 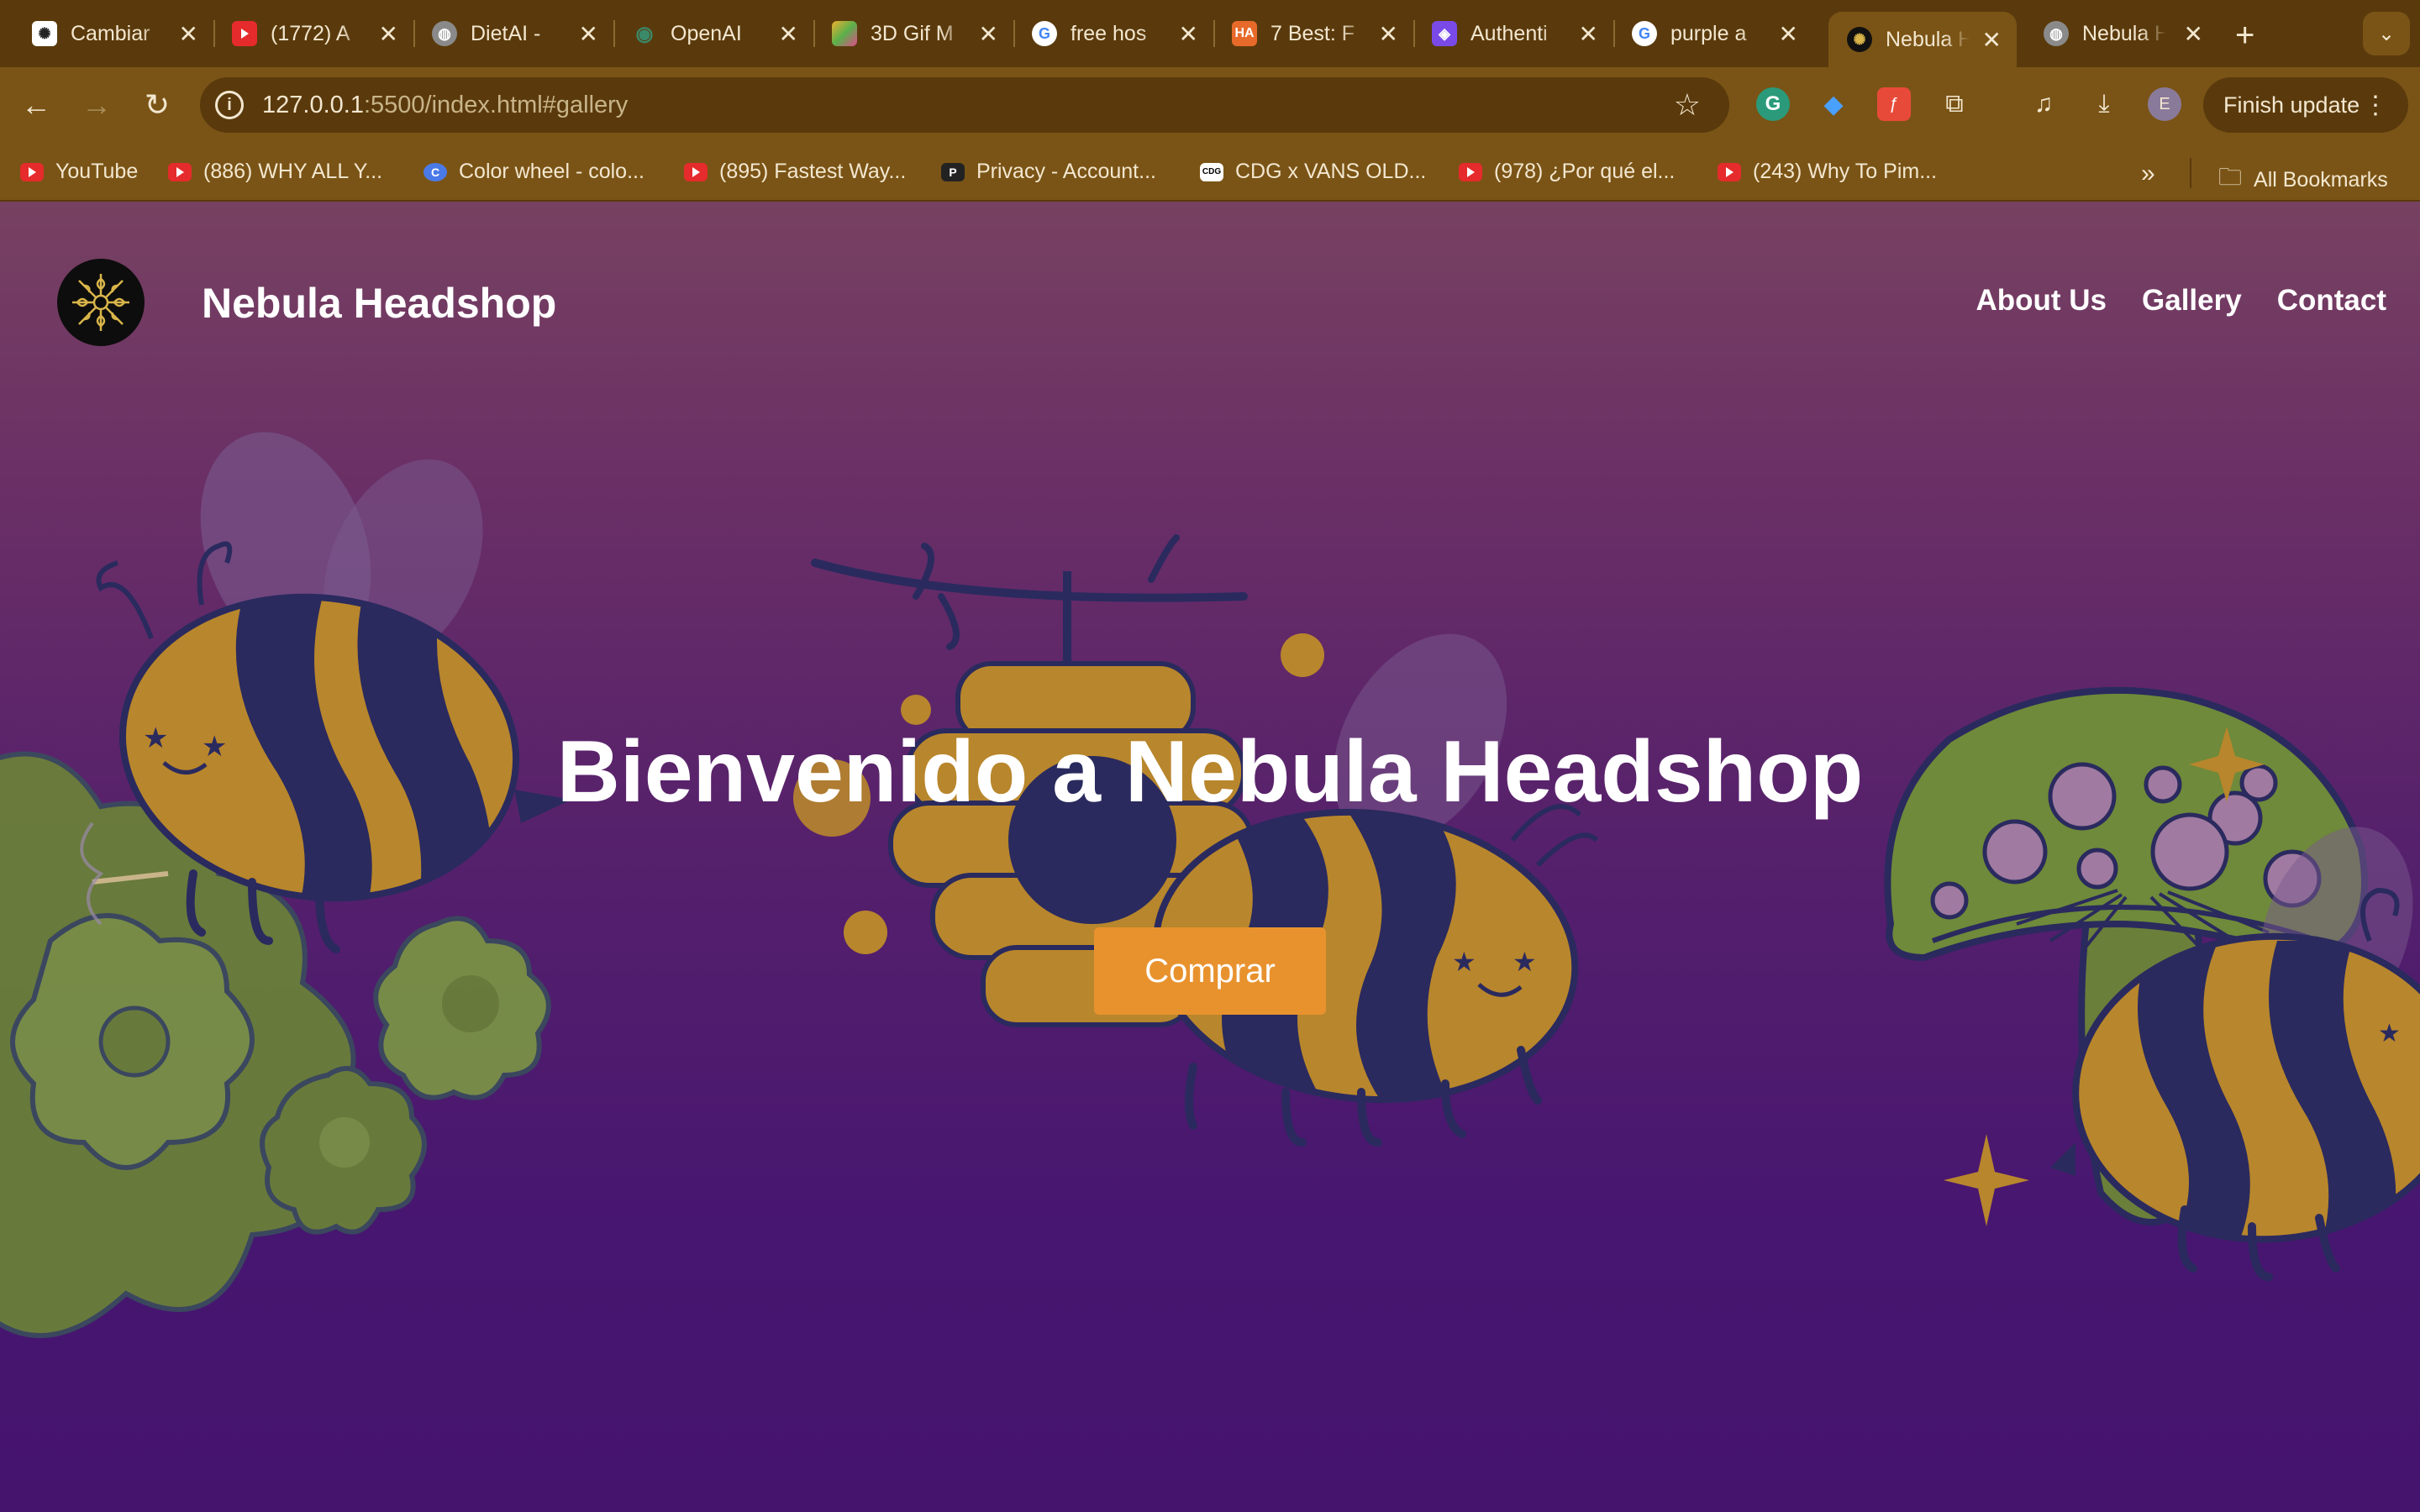 I want to click on finish-update-label: Finish update, so click(x=2291, y=105).